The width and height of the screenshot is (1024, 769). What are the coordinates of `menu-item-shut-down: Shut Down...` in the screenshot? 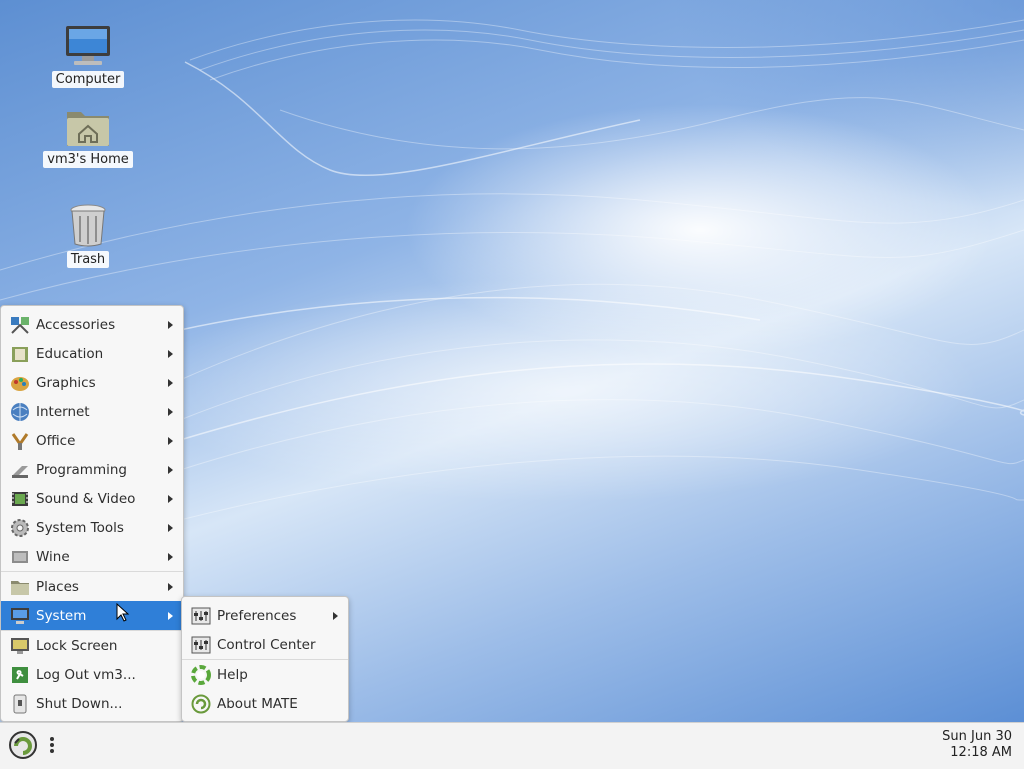 It's located at (92, 703).